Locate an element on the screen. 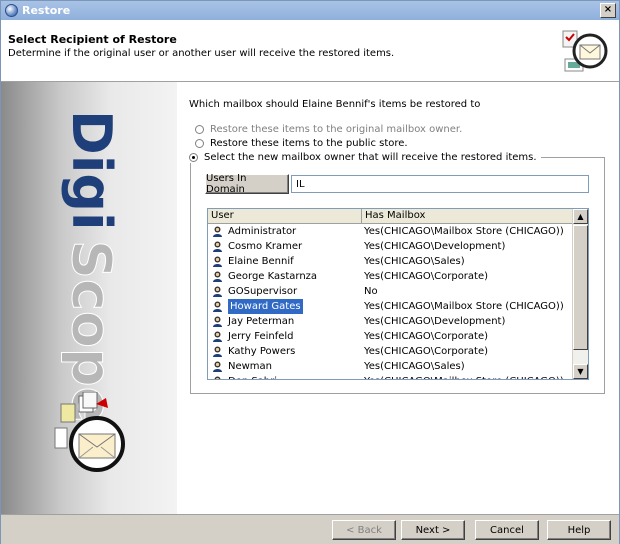  scroll-down-icon: ▼ is located at coordinates (580, 371).